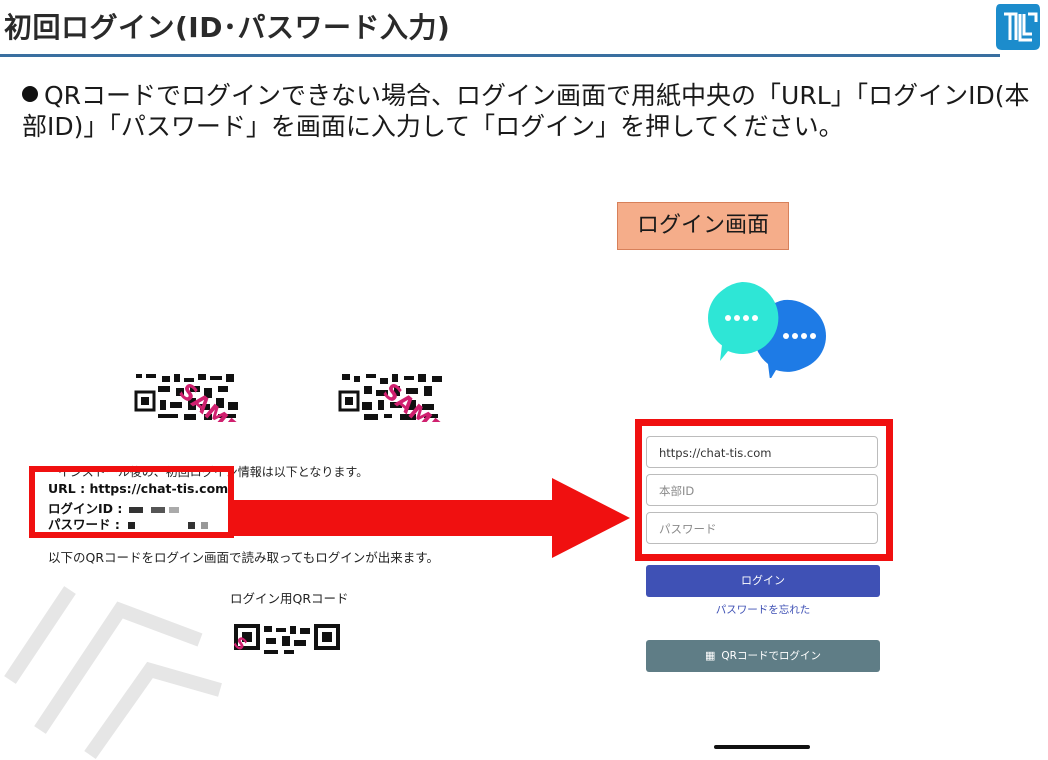 This screenshot has width=1048, height=760. I want to click on title-divider, so click(500, 55).